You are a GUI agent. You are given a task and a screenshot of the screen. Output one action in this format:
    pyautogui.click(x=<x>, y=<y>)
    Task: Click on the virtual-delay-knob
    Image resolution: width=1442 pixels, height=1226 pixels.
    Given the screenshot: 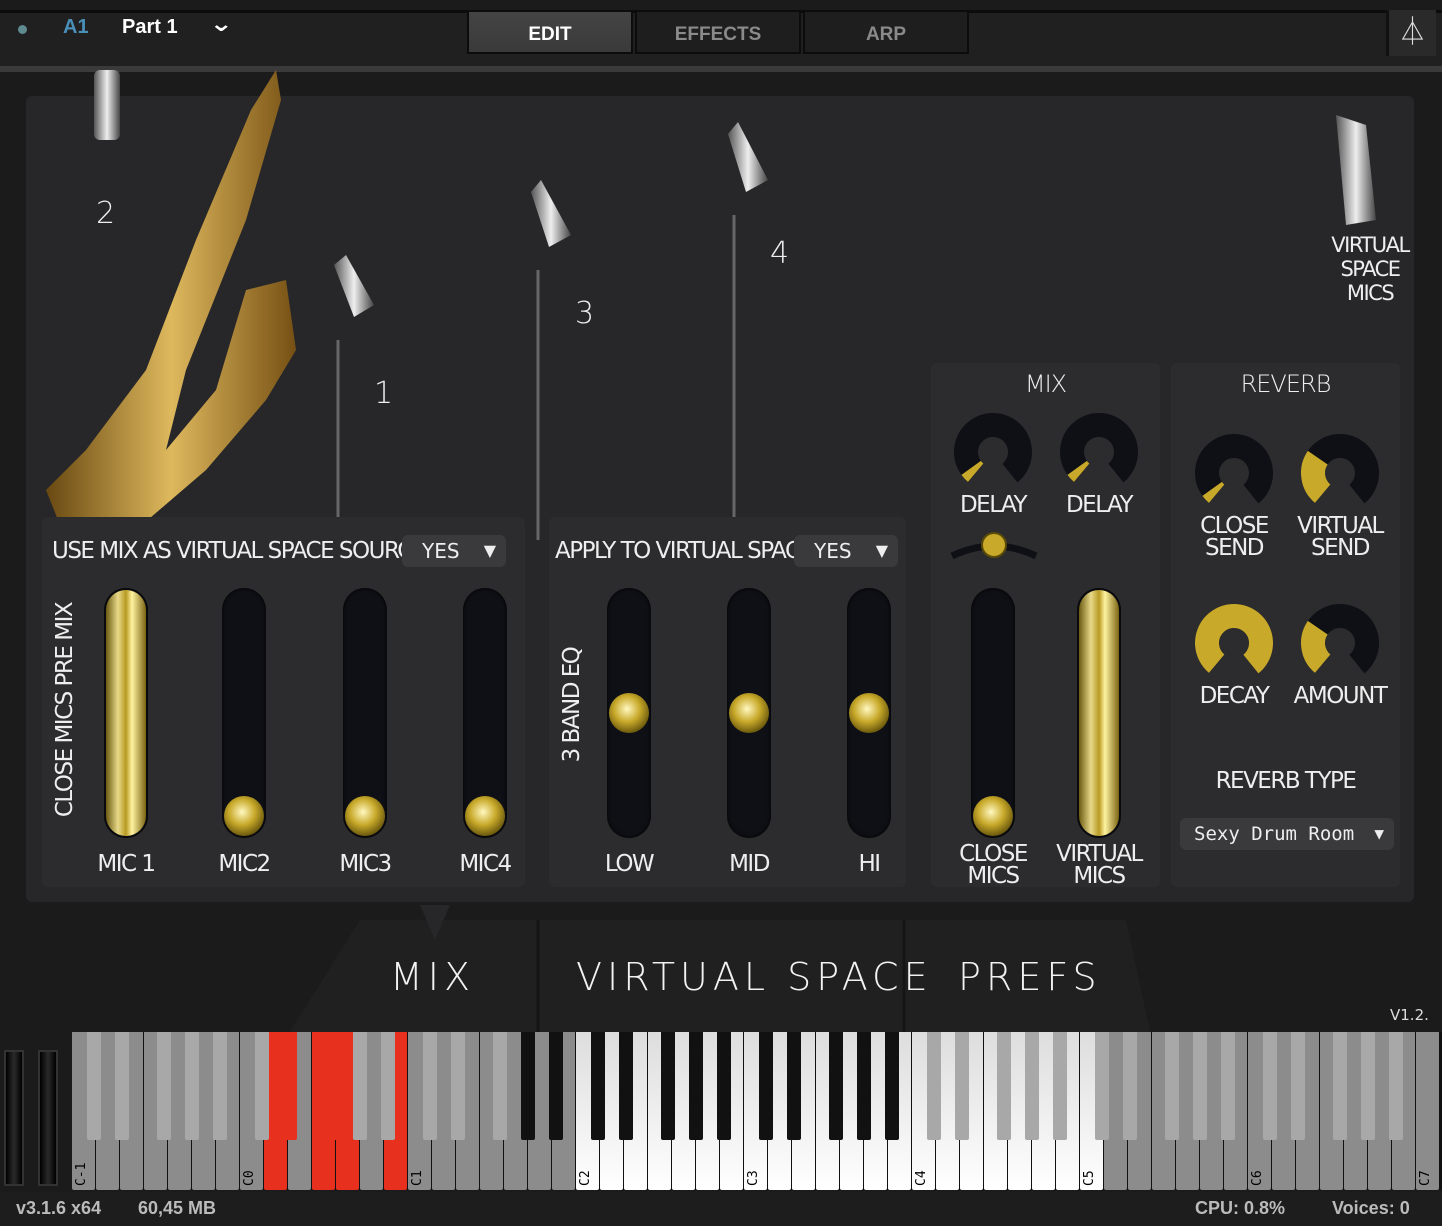 What is the action you would take?
    pyautogui.click(x=1099, y=452)
    